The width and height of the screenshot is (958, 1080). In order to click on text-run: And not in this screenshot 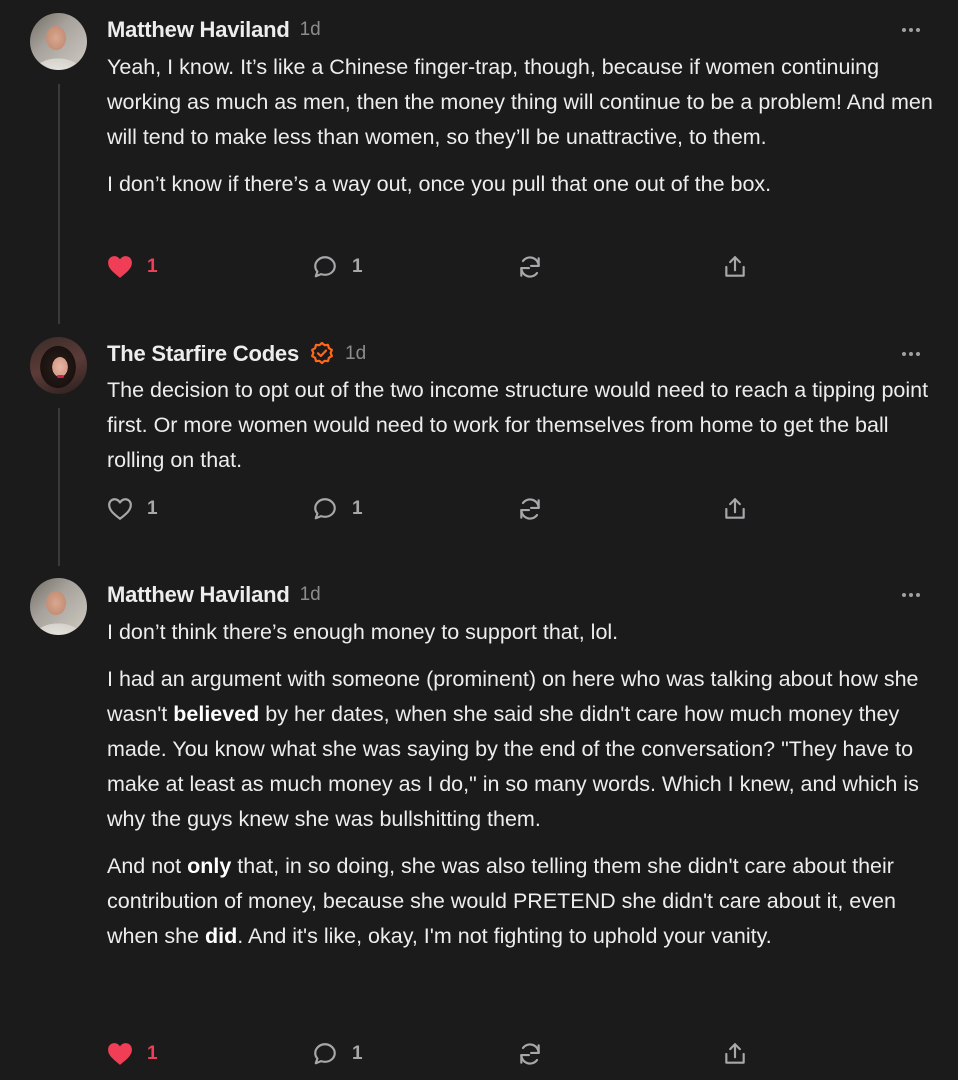, I will do `click(147, 866)`.